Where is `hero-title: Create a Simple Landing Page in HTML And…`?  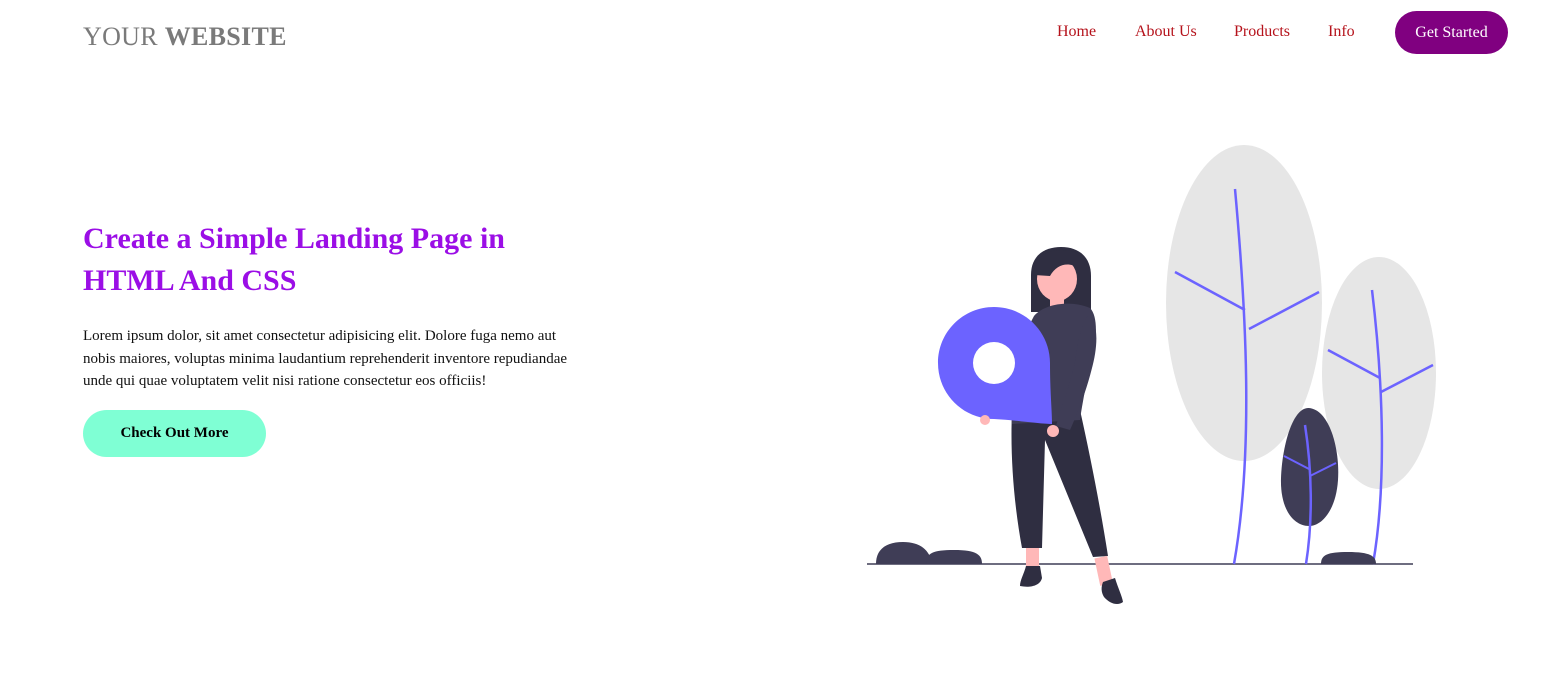 hero-title: Create a Simple Landing Page in HTML And… is located at coordinates (294, 259).